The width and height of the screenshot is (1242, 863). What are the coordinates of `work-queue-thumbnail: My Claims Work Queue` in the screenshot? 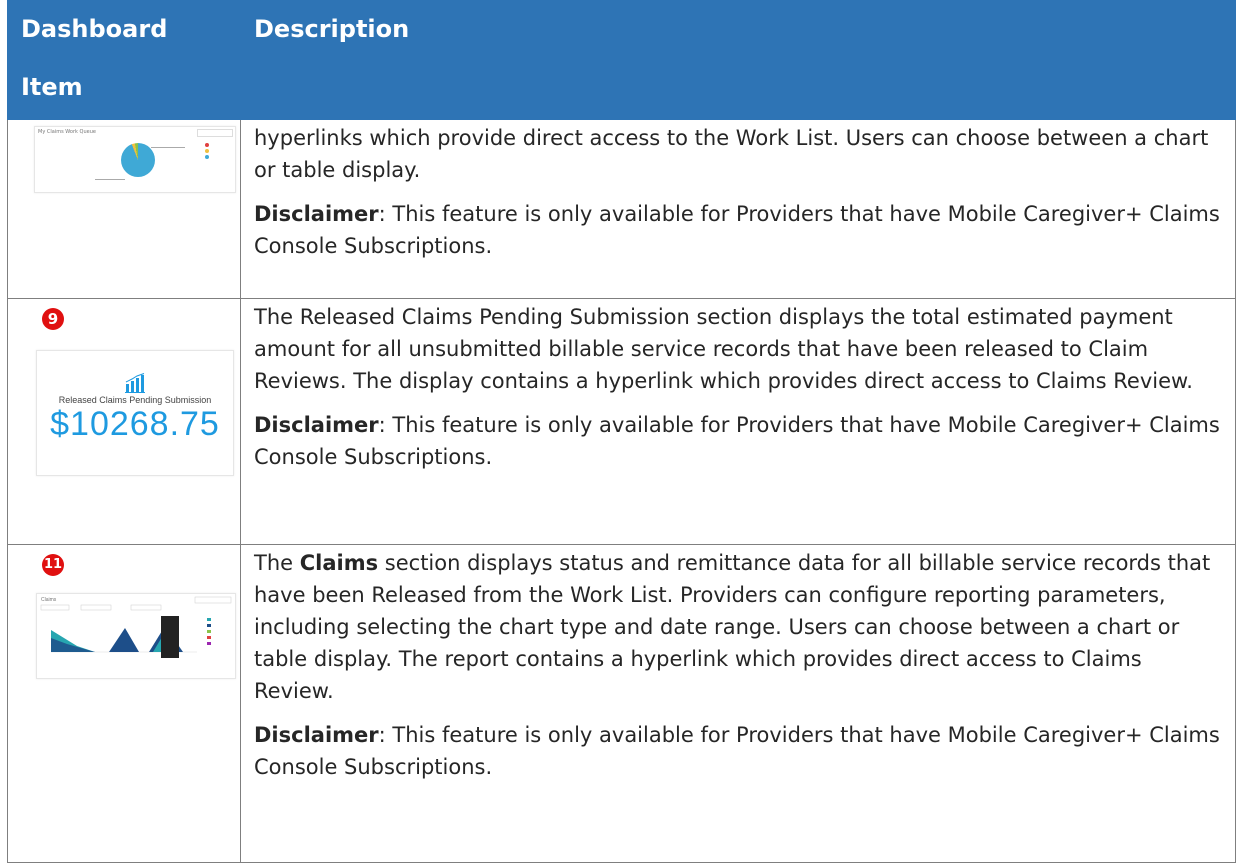 It's located at (135, 159).